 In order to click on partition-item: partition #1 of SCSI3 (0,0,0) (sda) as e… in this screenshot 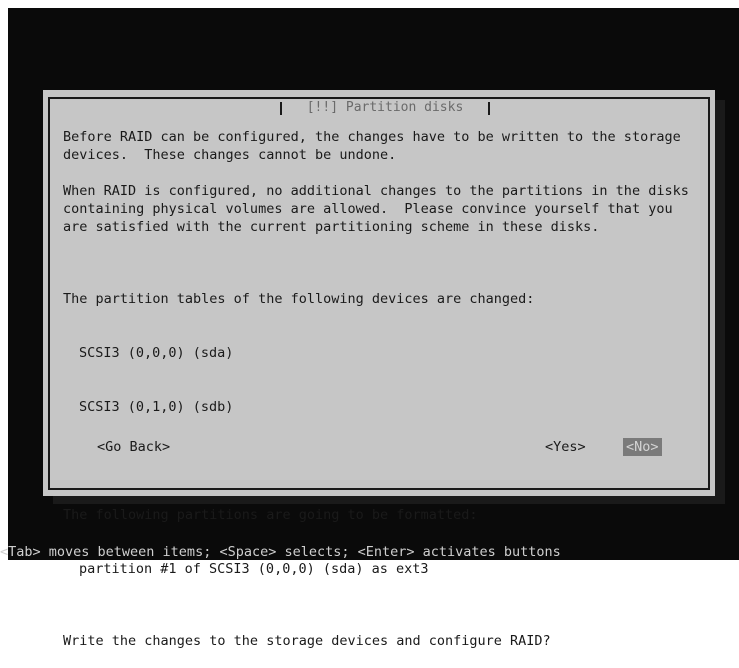, I will do `click(254, 569)`.